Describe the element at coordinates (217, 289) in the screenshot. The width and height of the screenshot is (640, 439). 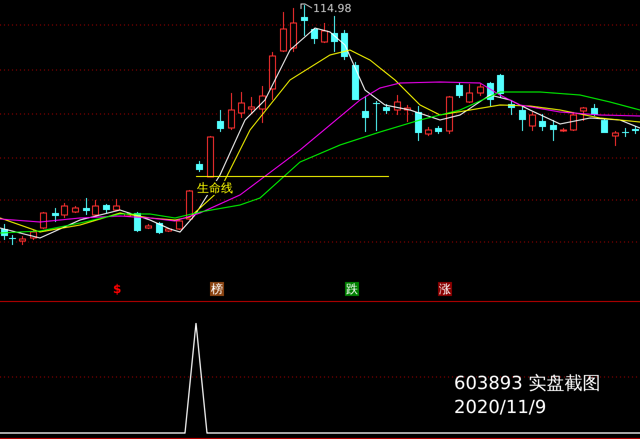
I see `signal-badge: 榜` at that location.